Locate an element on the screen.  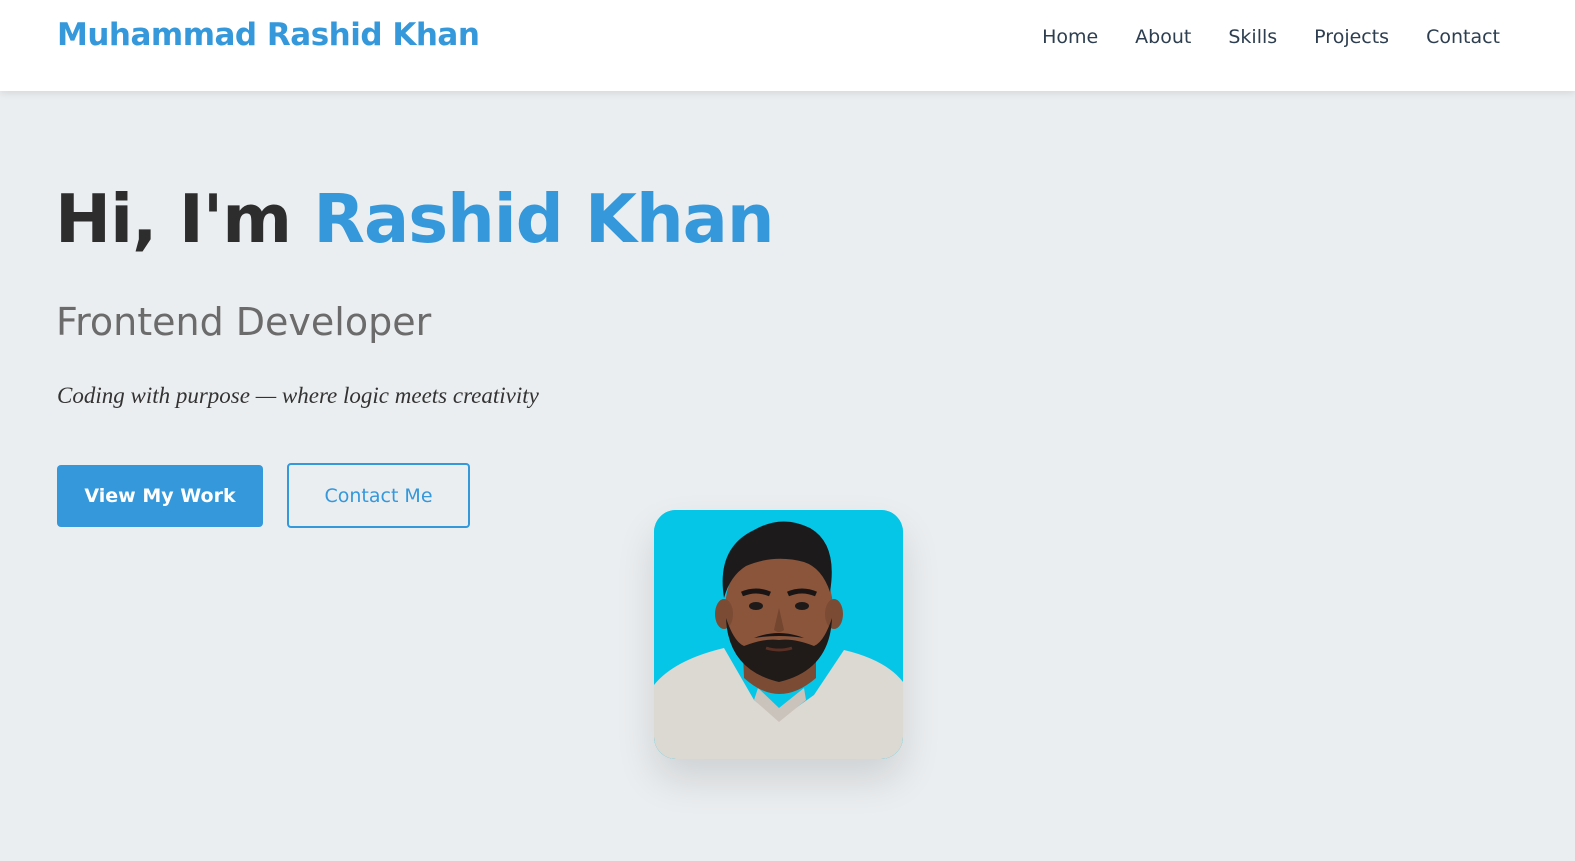
nav-link-projects: Projects is located at coordinates (1351, 37).